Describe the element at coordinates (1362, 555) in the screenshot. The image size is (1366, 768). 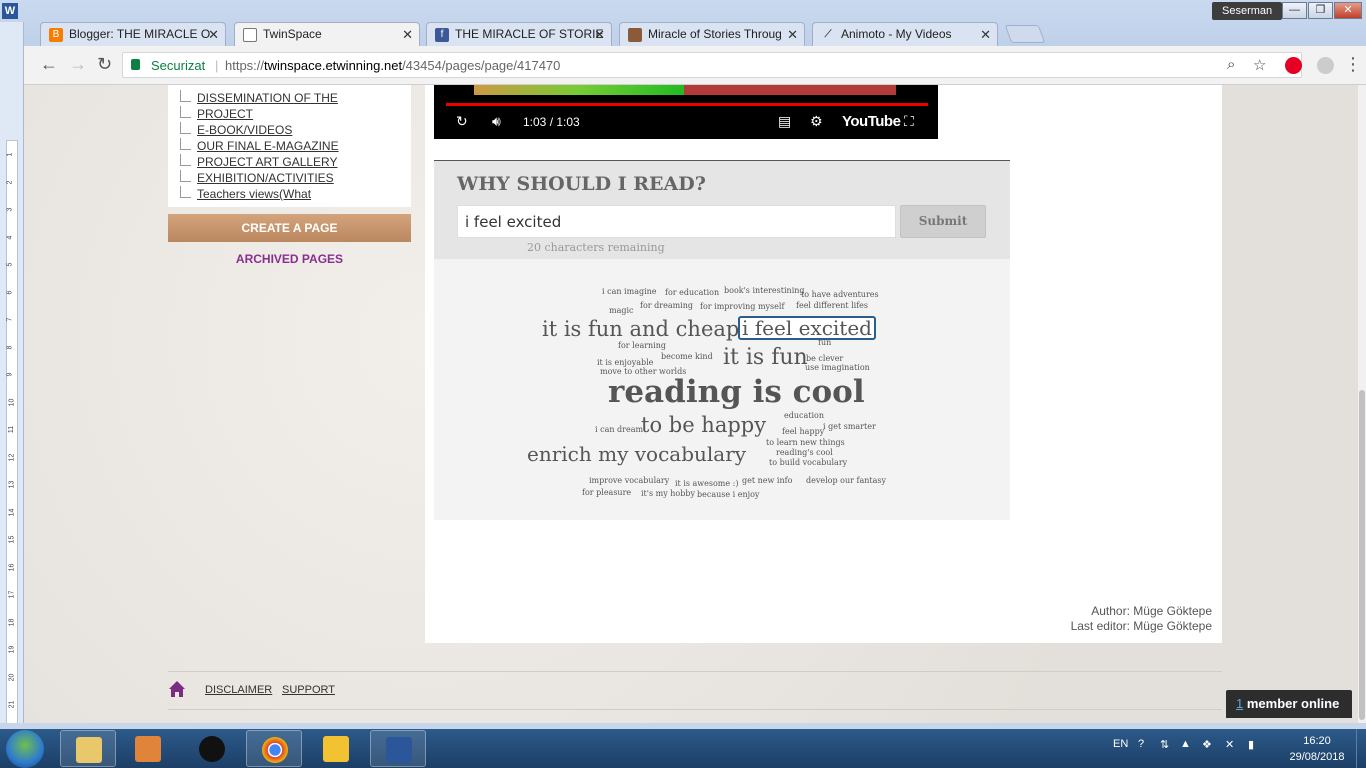
I see `scrollbar-thumb` at that location.